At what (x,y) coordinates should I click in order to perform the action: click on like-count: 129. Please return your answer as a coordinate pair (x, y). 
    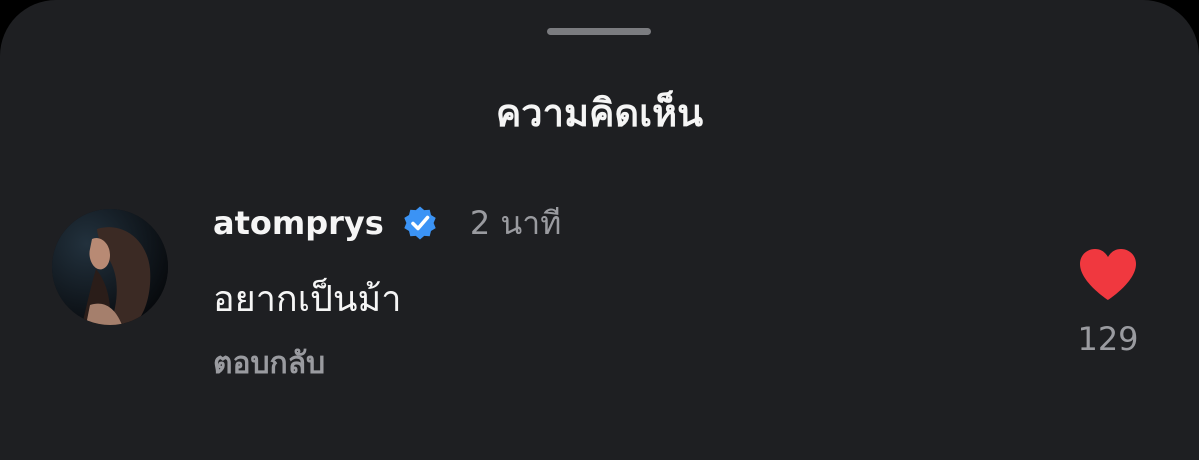
    Looking at the image, I should click on (1108, 339).